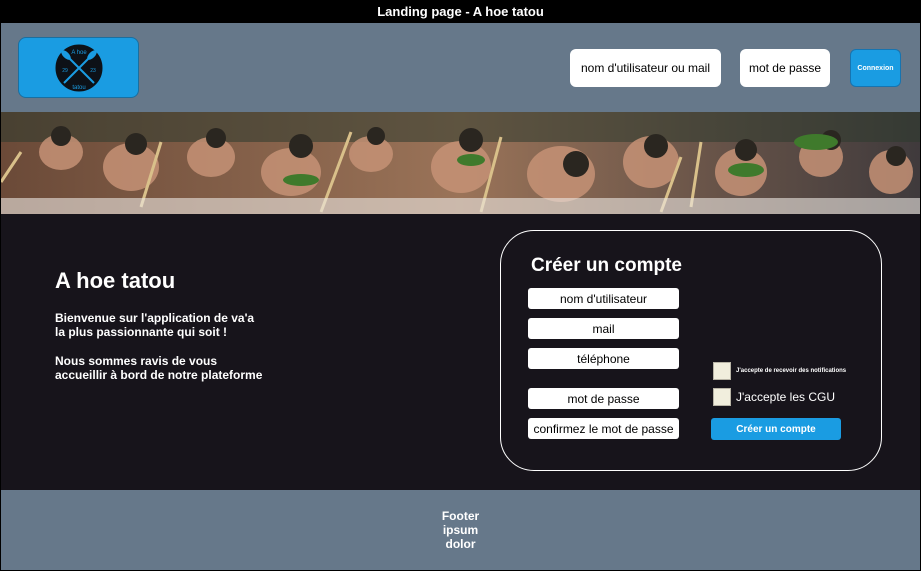  Describe the element at coordinates (78, 88) in the screenshot. I see `logo-text-bottom: tatou` at that location.